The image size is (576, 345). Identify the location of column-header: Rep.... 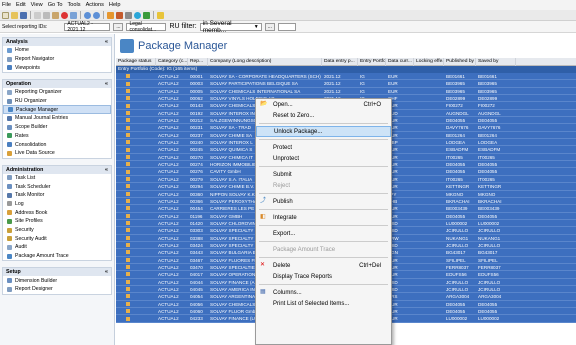
(198, 61).